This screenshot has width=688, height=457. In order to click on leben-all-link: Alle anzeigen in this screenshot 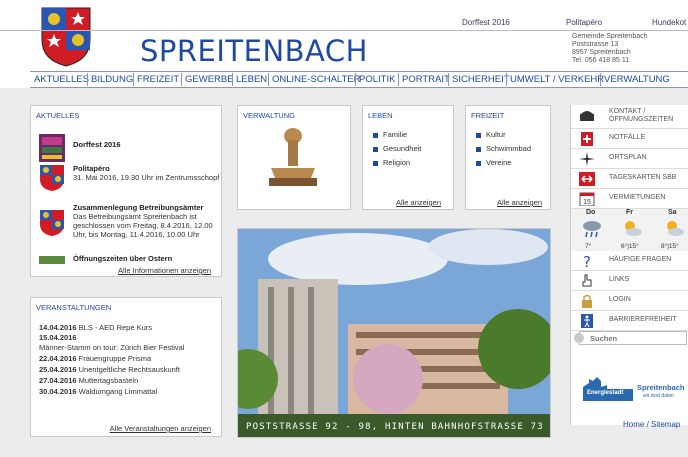, I will do `click(418, 202)`.